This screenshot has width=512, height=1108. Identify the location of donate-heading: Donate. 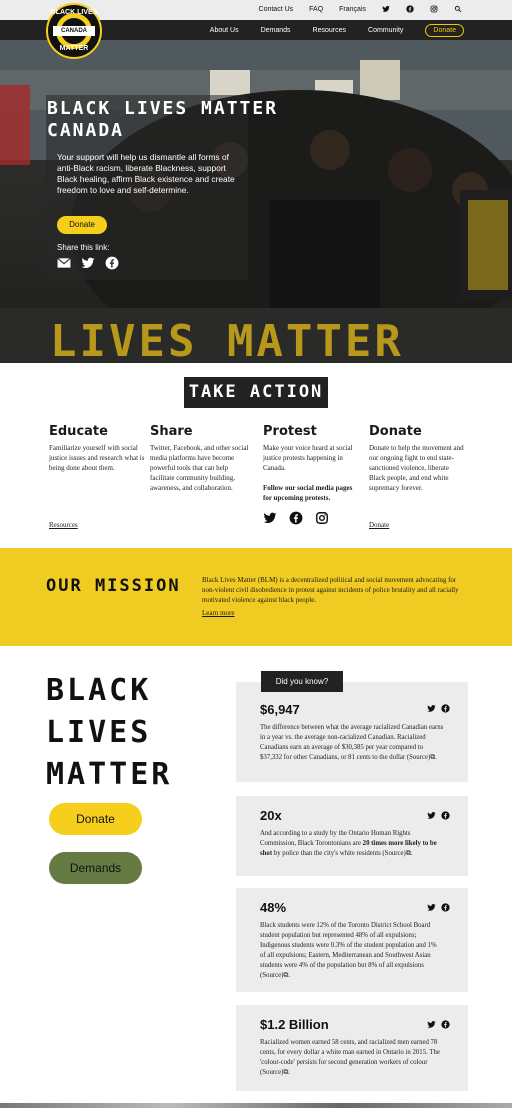
(395, 431).